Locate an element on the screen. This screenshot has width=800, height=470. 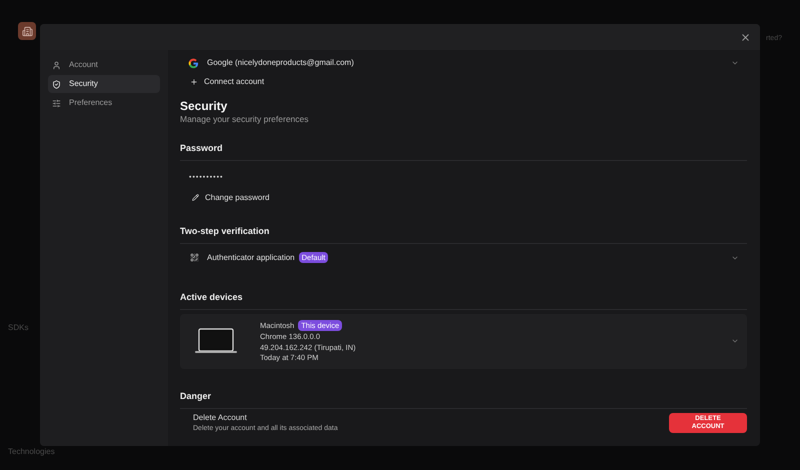
user-icon is located at coordinates (56, 65).